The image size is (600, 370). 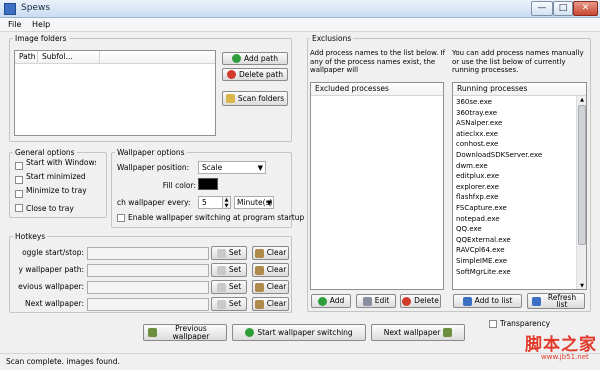 What do you see at coordinates (254, 202) in the screenshot?
I see `change-unit-select: Minute(s) ▼` at bounding box center [254, 202].